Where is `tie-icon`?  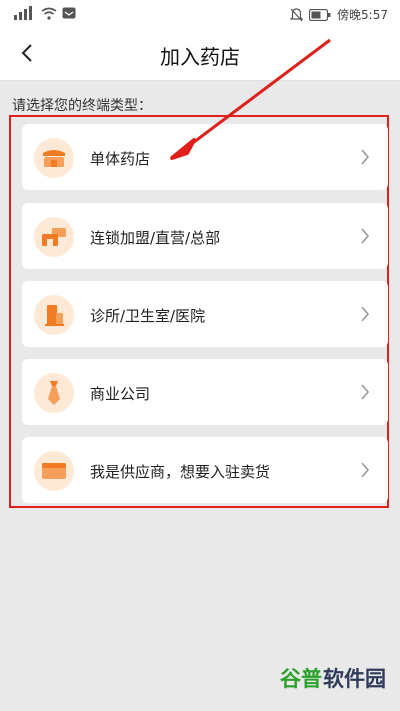
tie-icon is located at coordinates (54, 393).